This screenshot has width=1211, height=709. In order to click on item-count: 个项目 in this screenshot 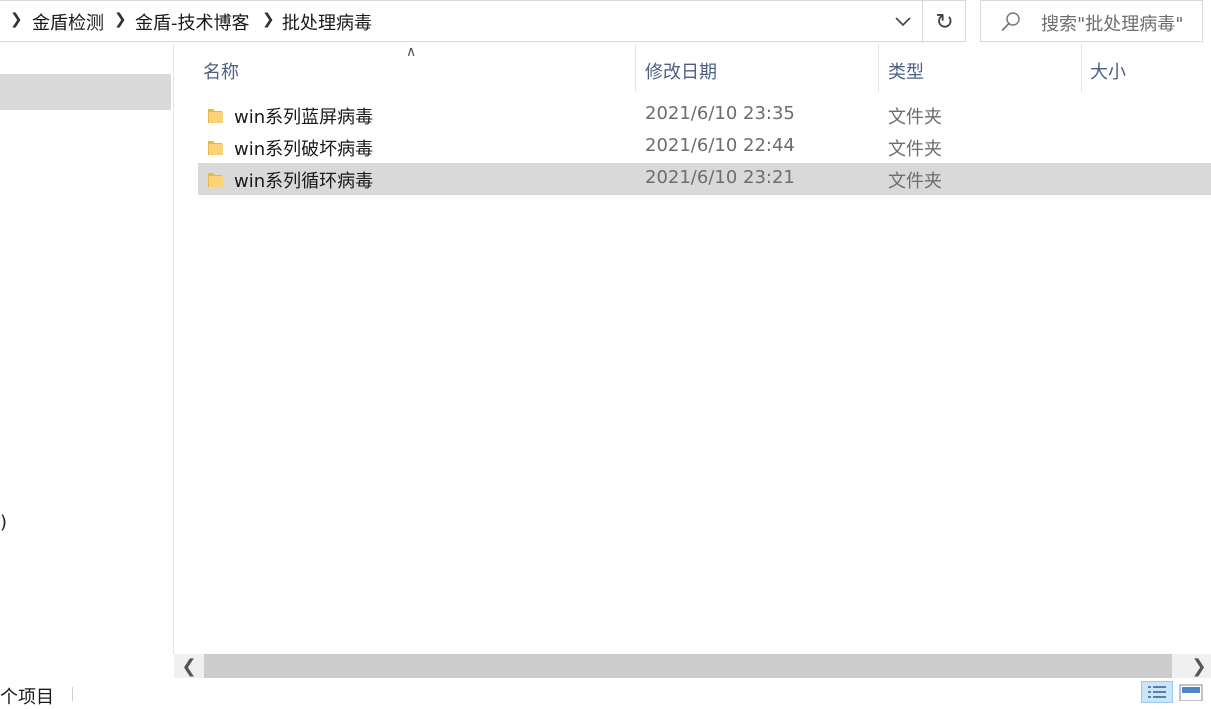, I will do `click(27, 697)`.